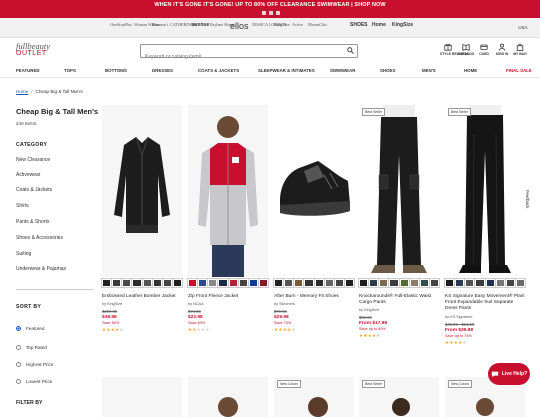  Describe the element at coordinates (18, 328) in the screenshot. I see `radio-selected` at that location.